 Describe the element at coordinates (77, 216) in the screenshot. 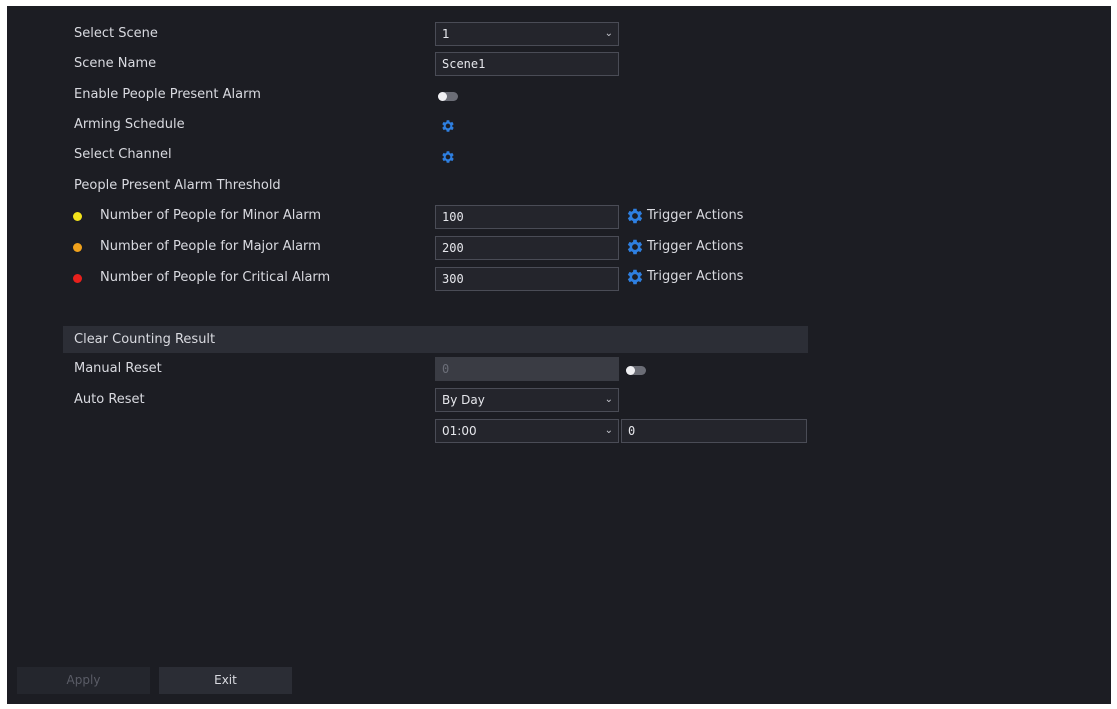

I see `minor-alarm-dot` at that location.